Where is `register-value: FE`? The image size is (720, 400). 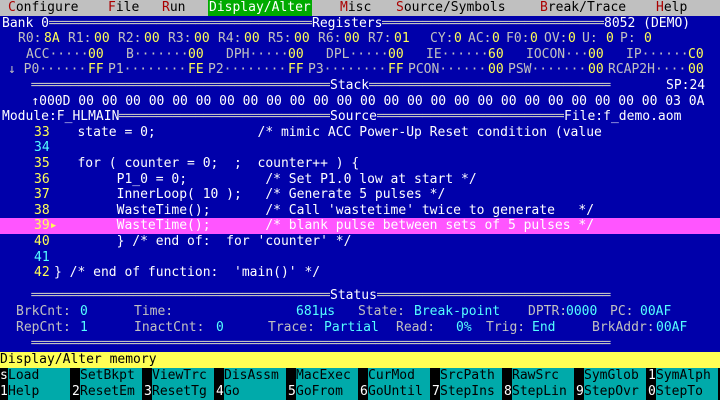
register-value: FE is located at coordinates (196, 70).